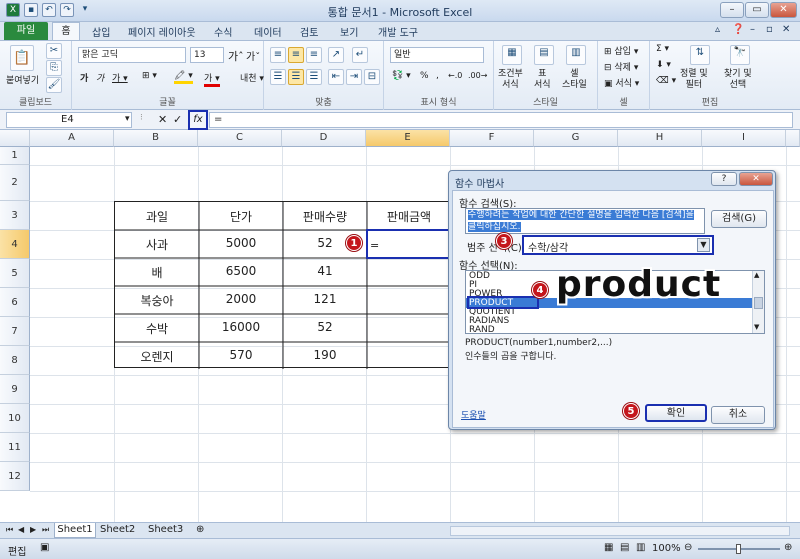 This screenshot has width=800, height=559. Describe the element at coordinates (15, 244) in the screenshot. I see `row-header-selected: 4` at that location.